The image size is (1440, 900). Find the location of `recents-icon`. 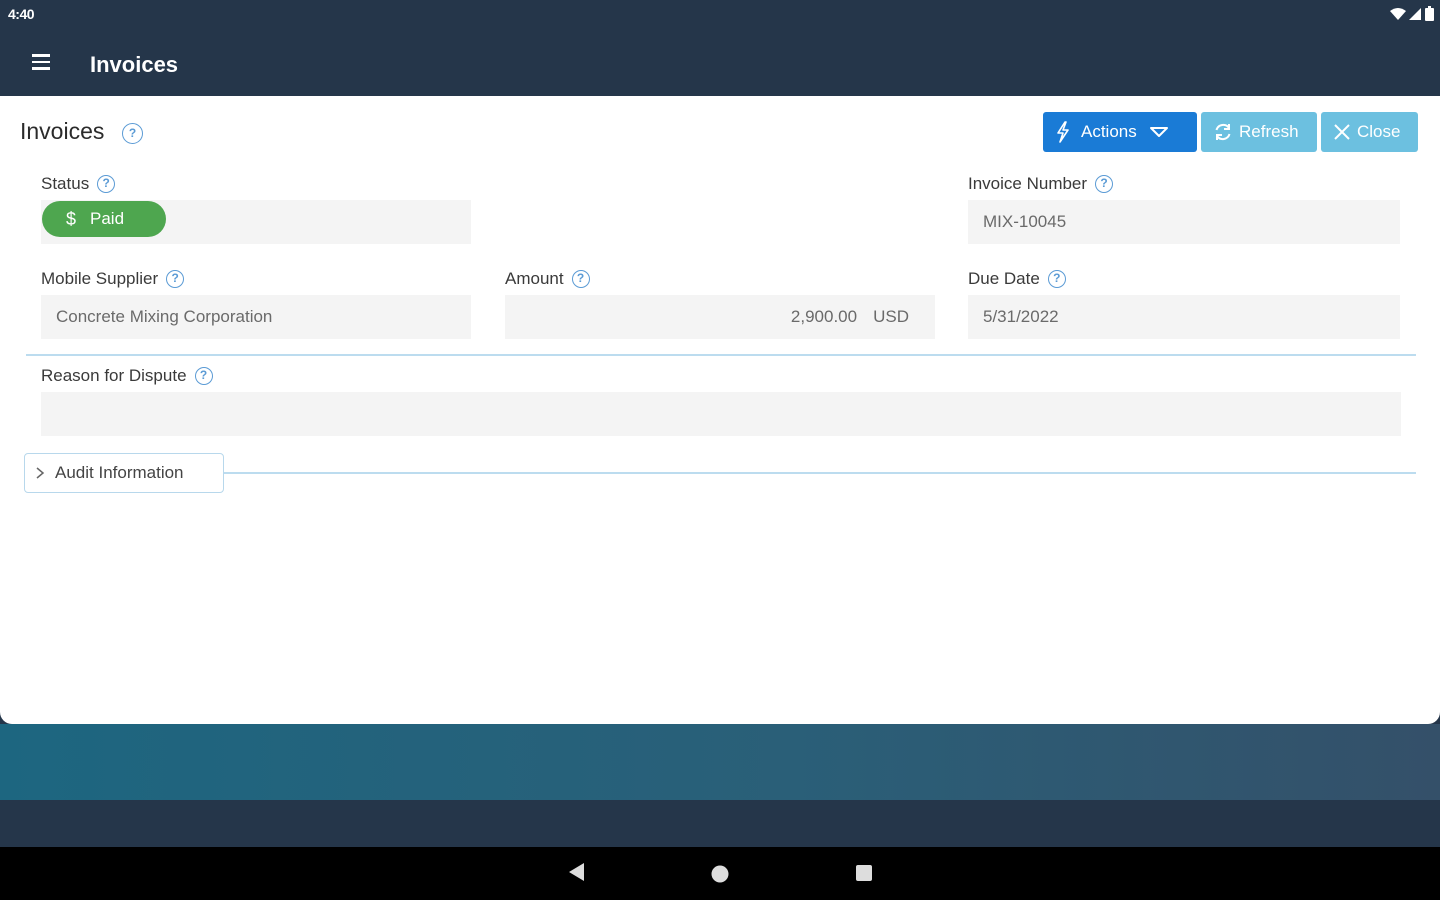

recents-icon is located at coordinates (864, 873).